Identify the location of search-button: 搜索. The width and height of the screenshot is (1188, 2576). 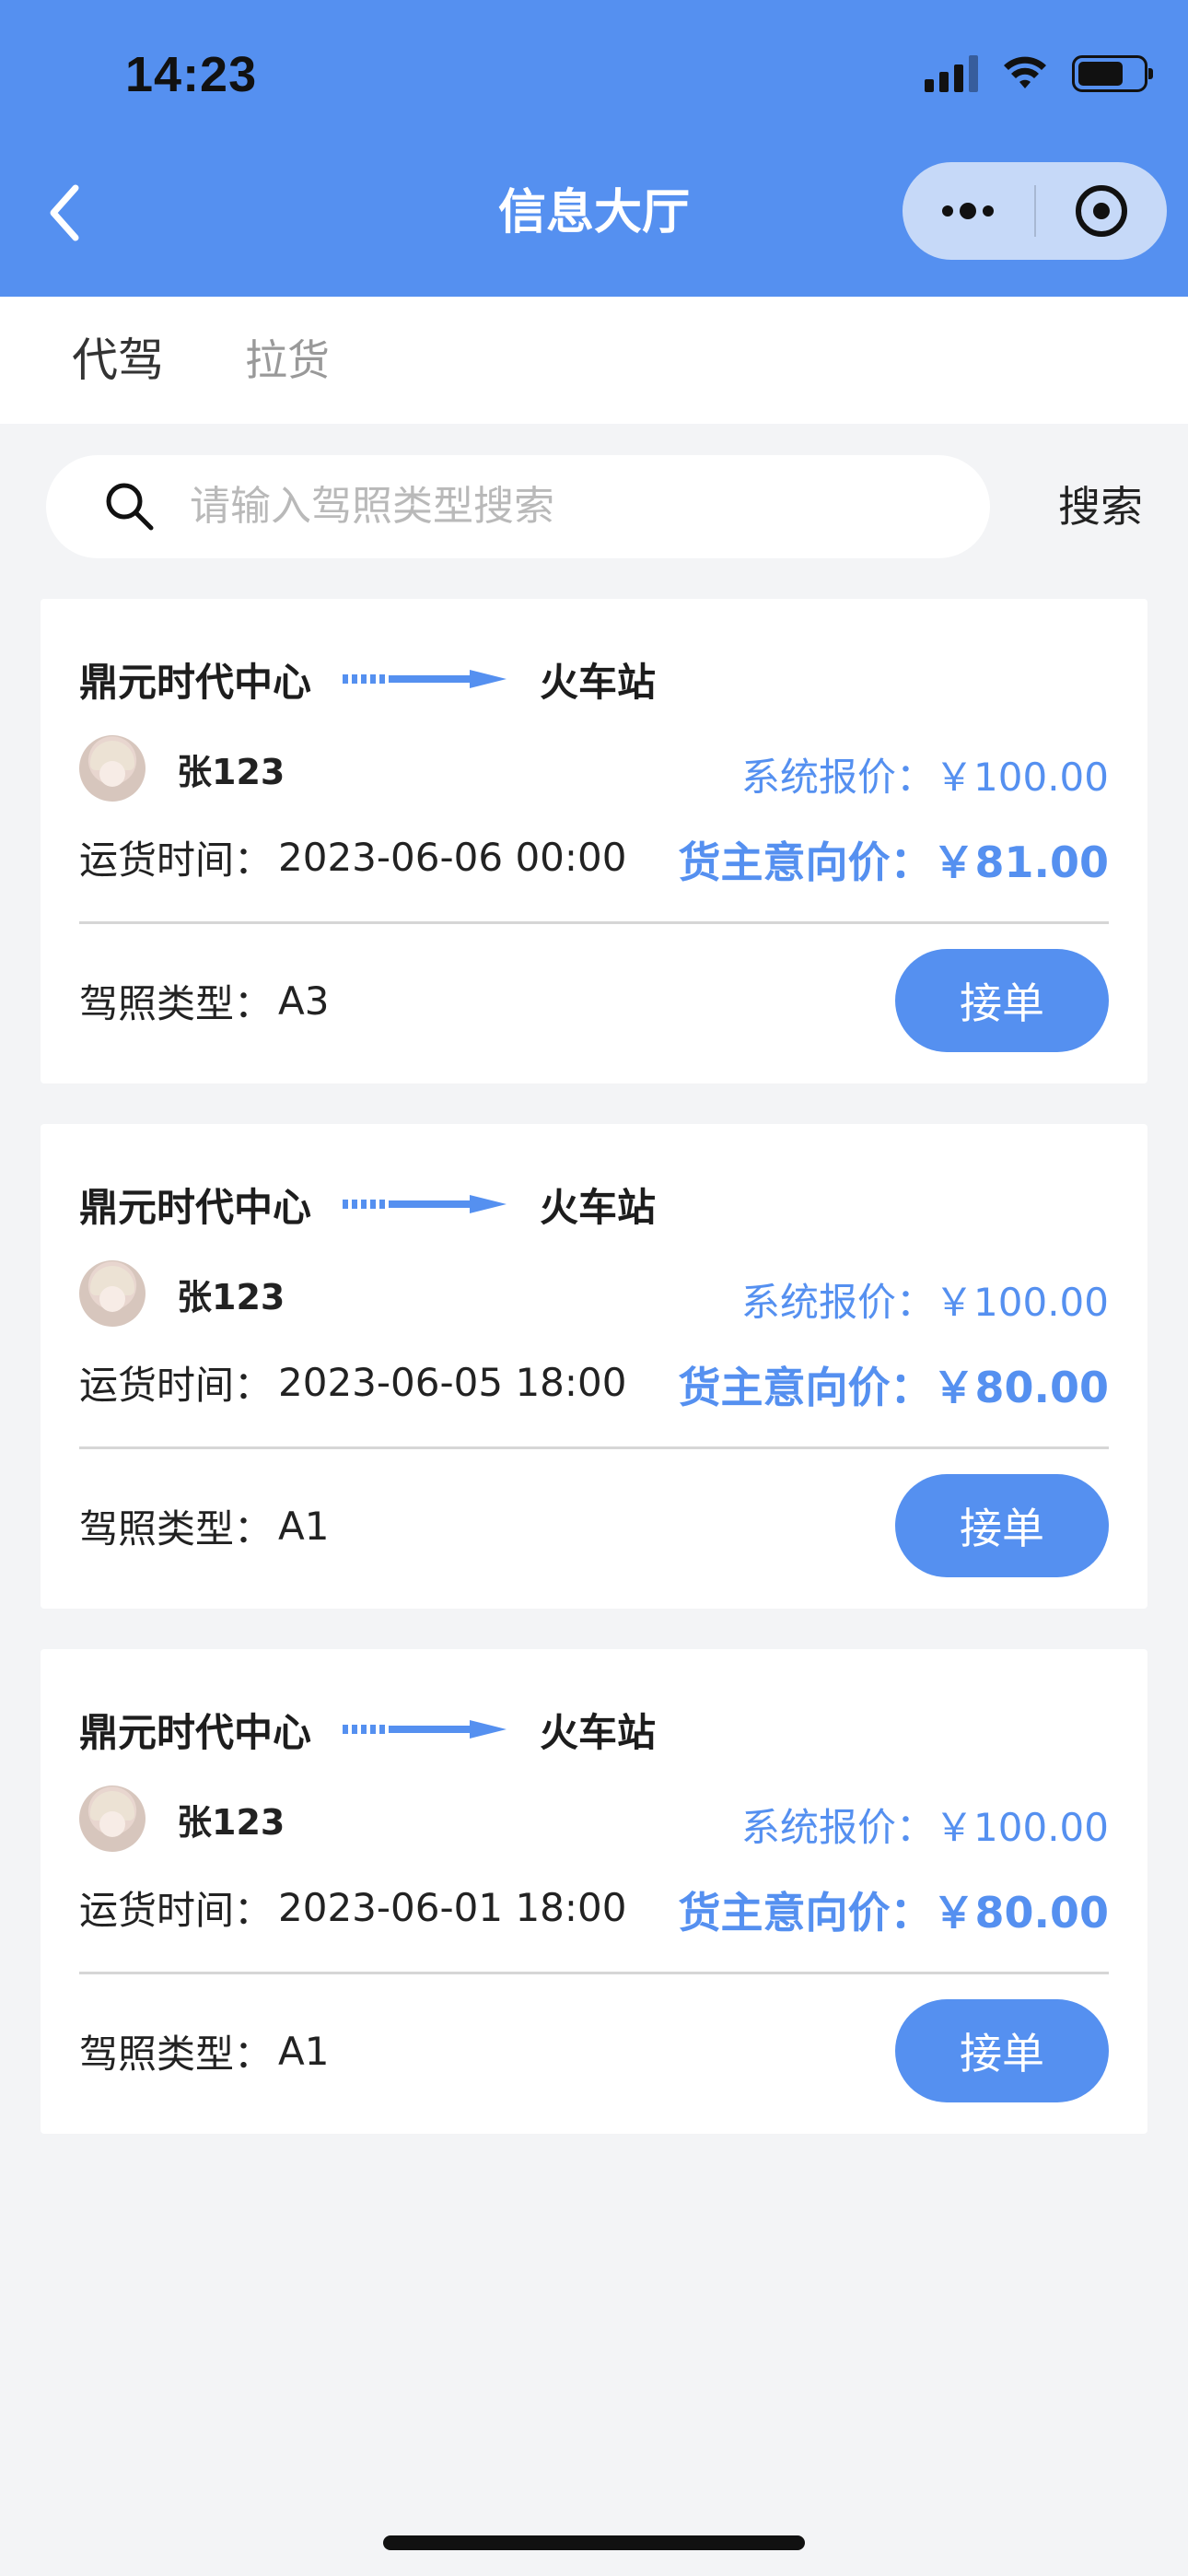
(1100, 506).